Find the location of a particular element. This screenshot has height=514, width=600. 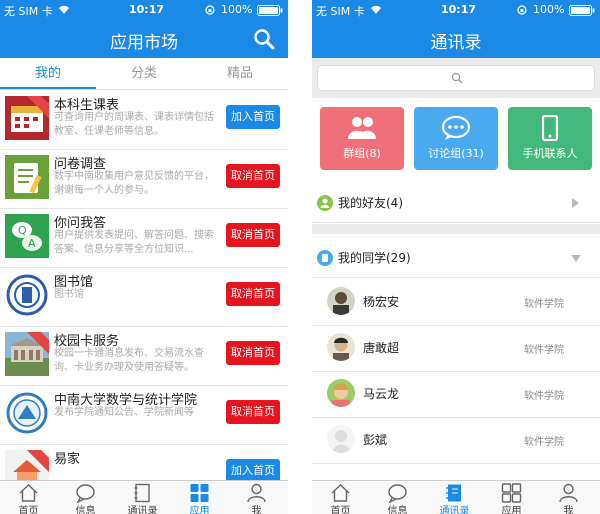

app-list-item: 问卷调查 数字中南收集用户意见反馈的平台，谢谢每一个人的参与。 取消首页 is located at coordinates (144, 179).